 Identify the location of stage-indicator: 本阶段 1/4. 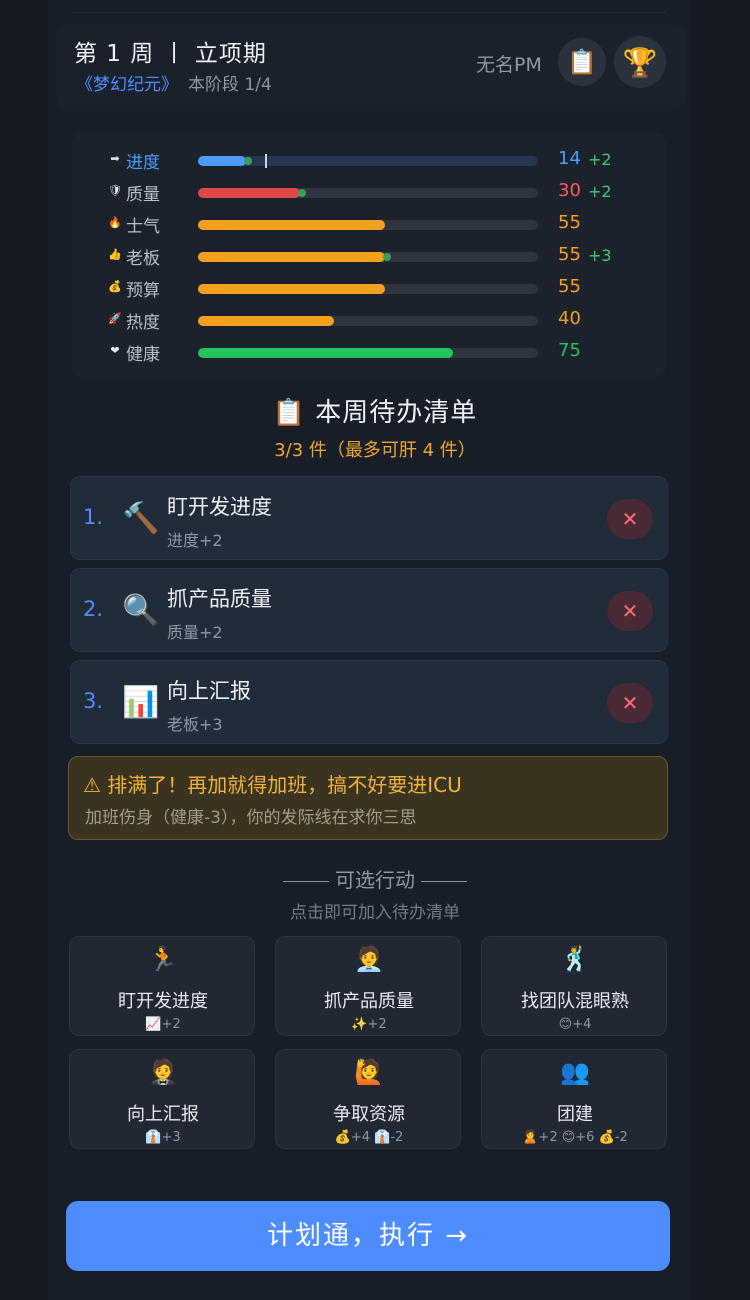
(230, 85).